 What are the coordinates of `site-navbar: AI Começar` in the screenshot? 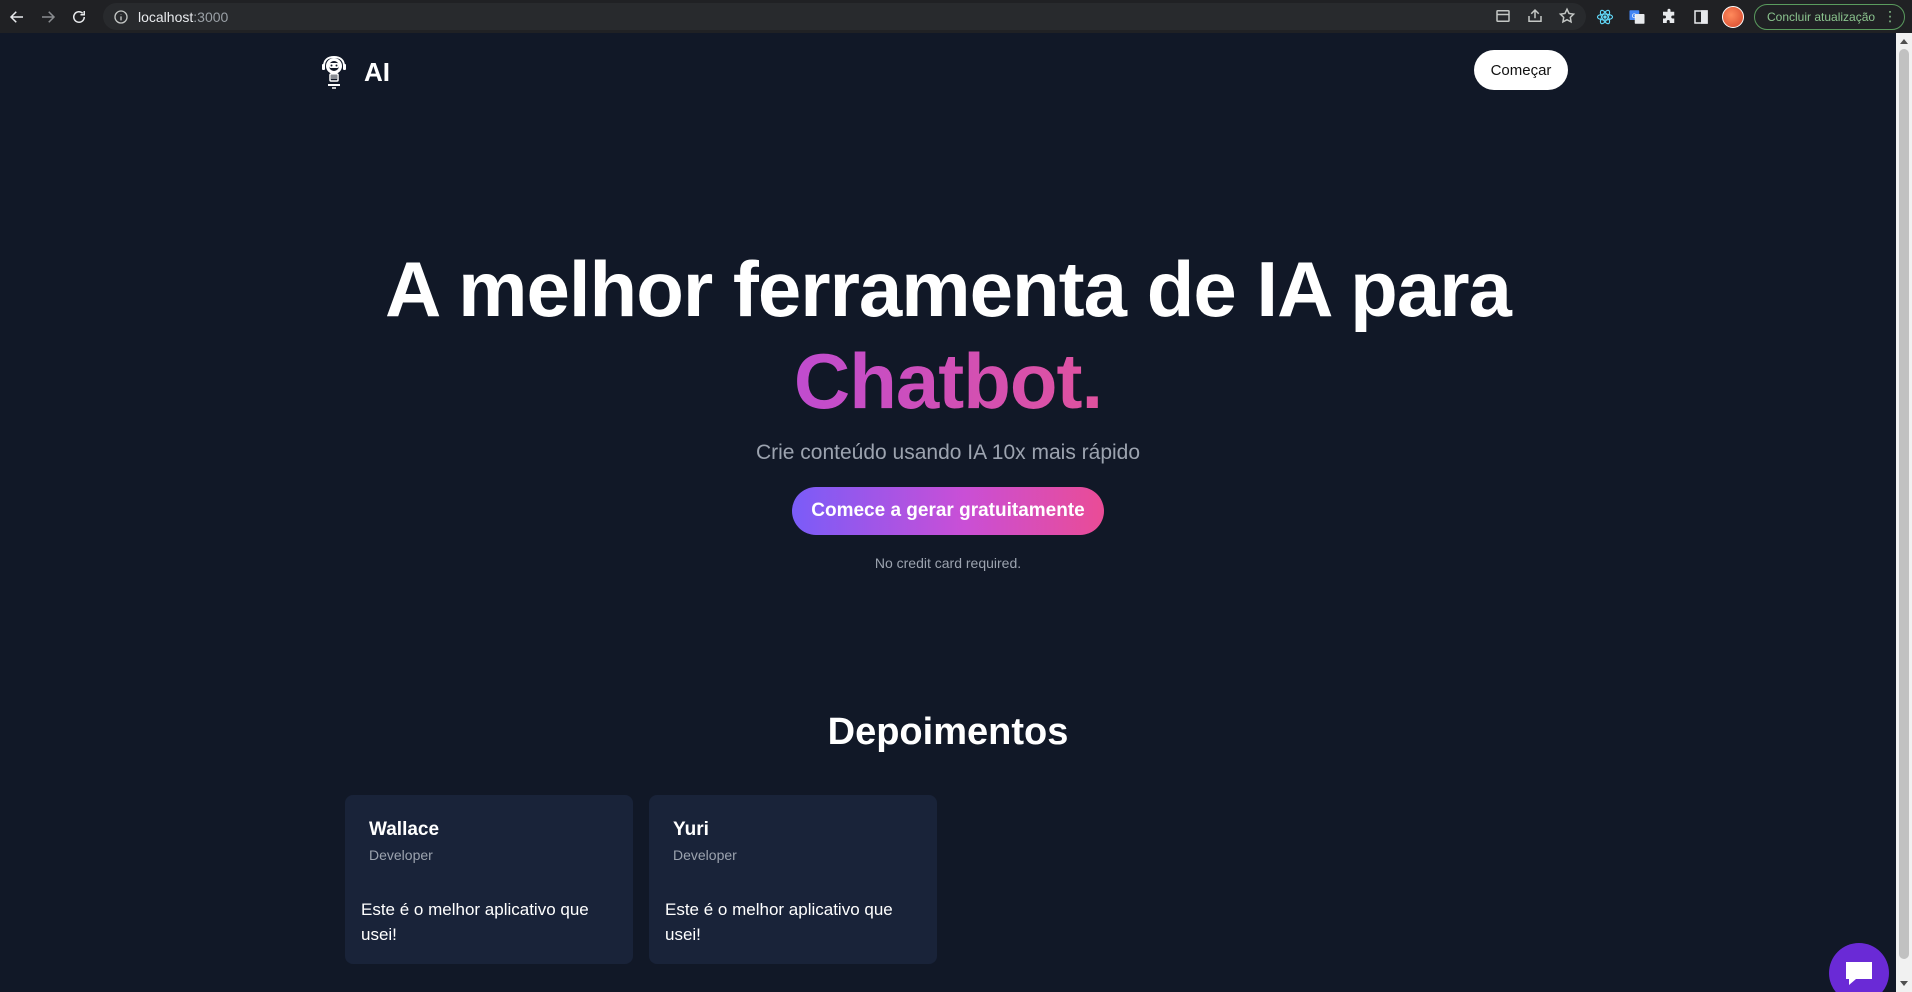 It's located at (943, 75).